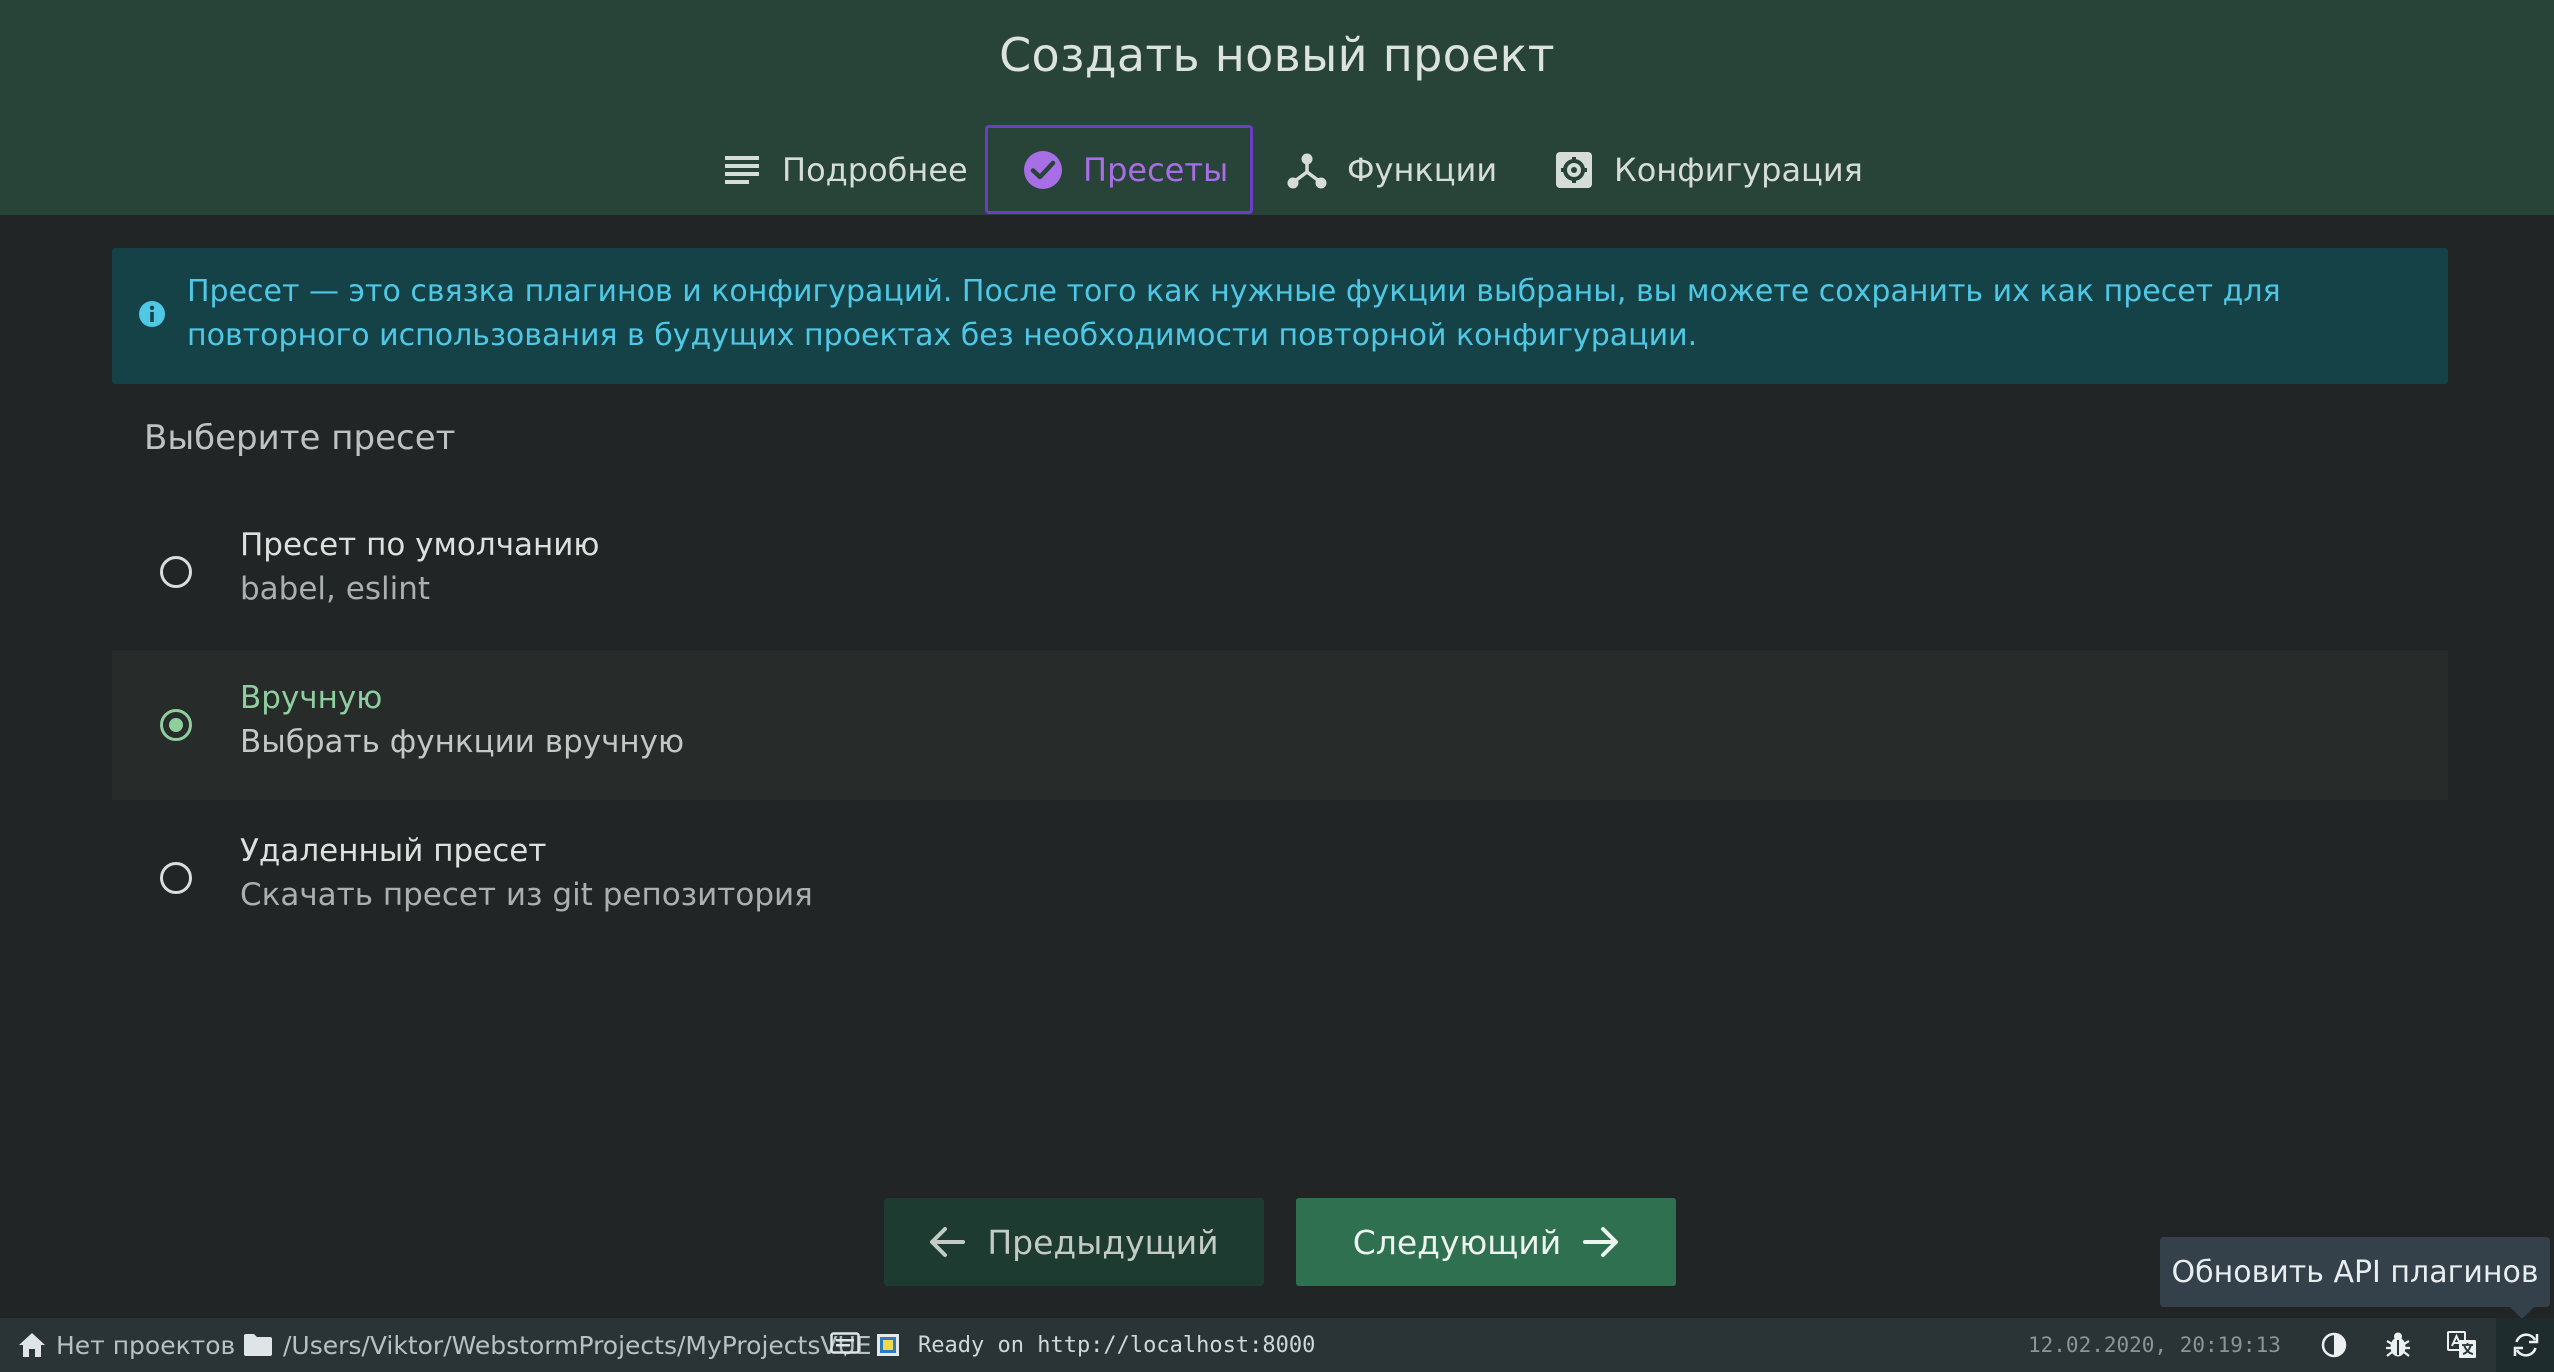 The width and height of the screenshot is (2554, 1372). I want to click on timestamp: 12.02.2020, 20:19:13, so click(2154, 1345).